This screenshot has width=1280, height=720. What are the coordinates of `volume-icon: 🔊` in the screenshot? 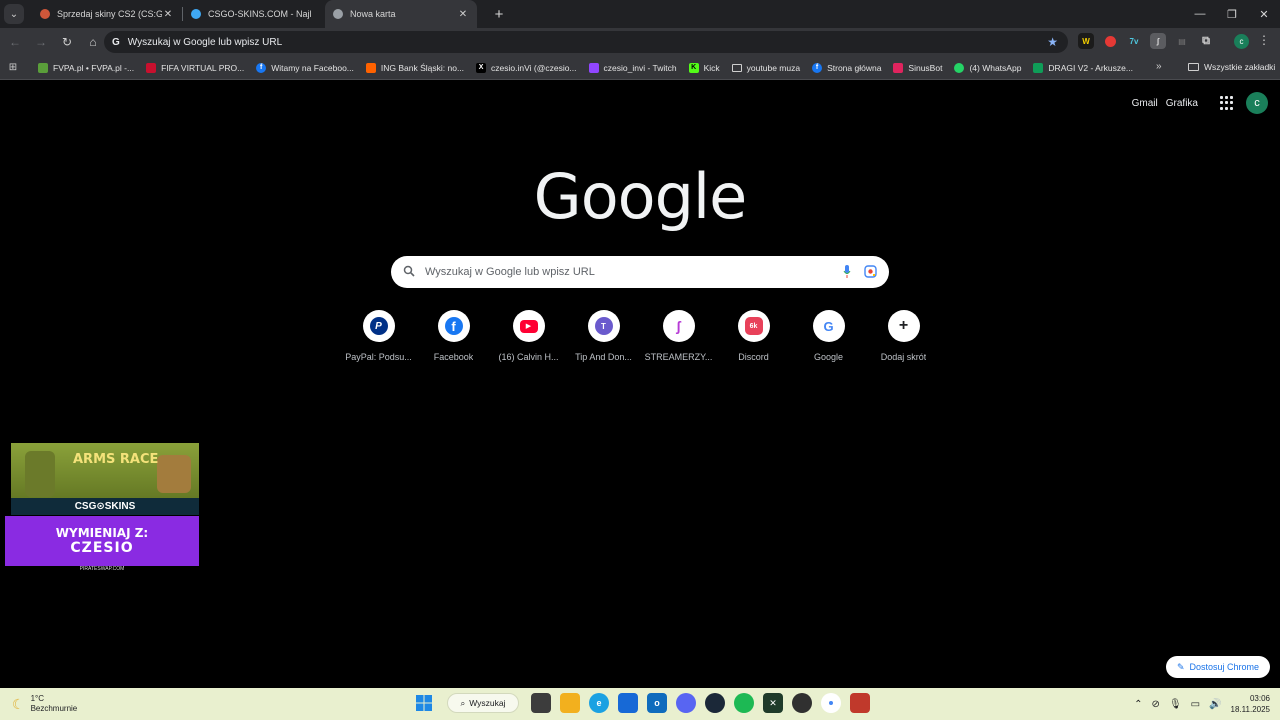 It's located at (1215, 704).